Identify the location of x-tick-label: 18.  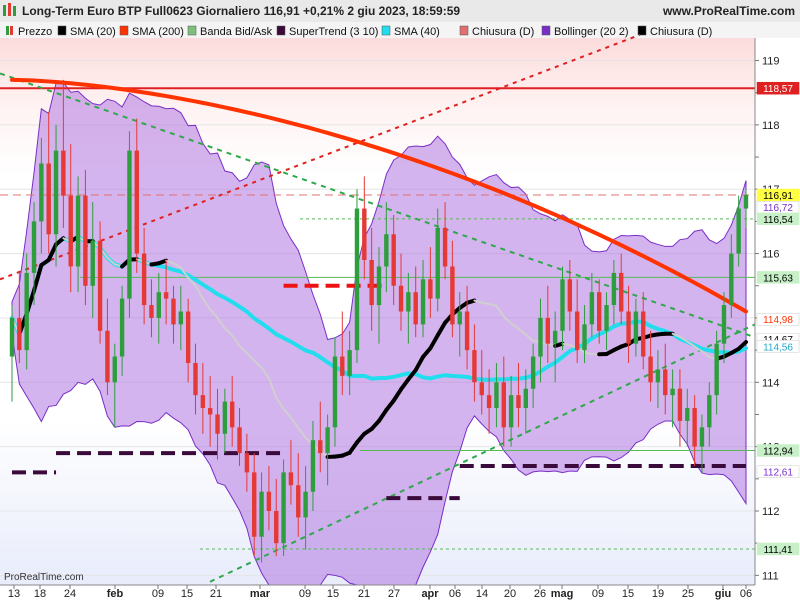
(40, 594).